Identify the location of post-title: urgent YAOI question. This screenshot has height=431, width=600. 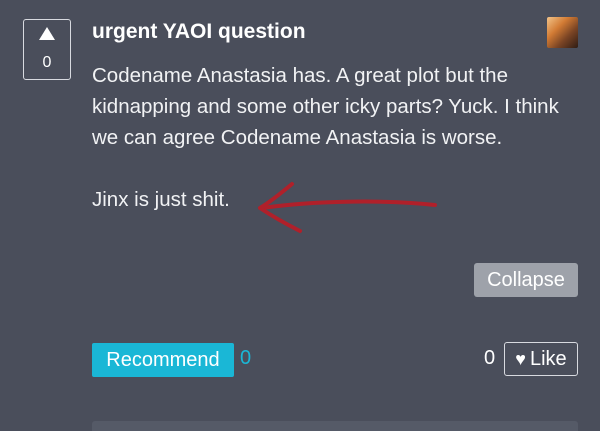
(199, 31).